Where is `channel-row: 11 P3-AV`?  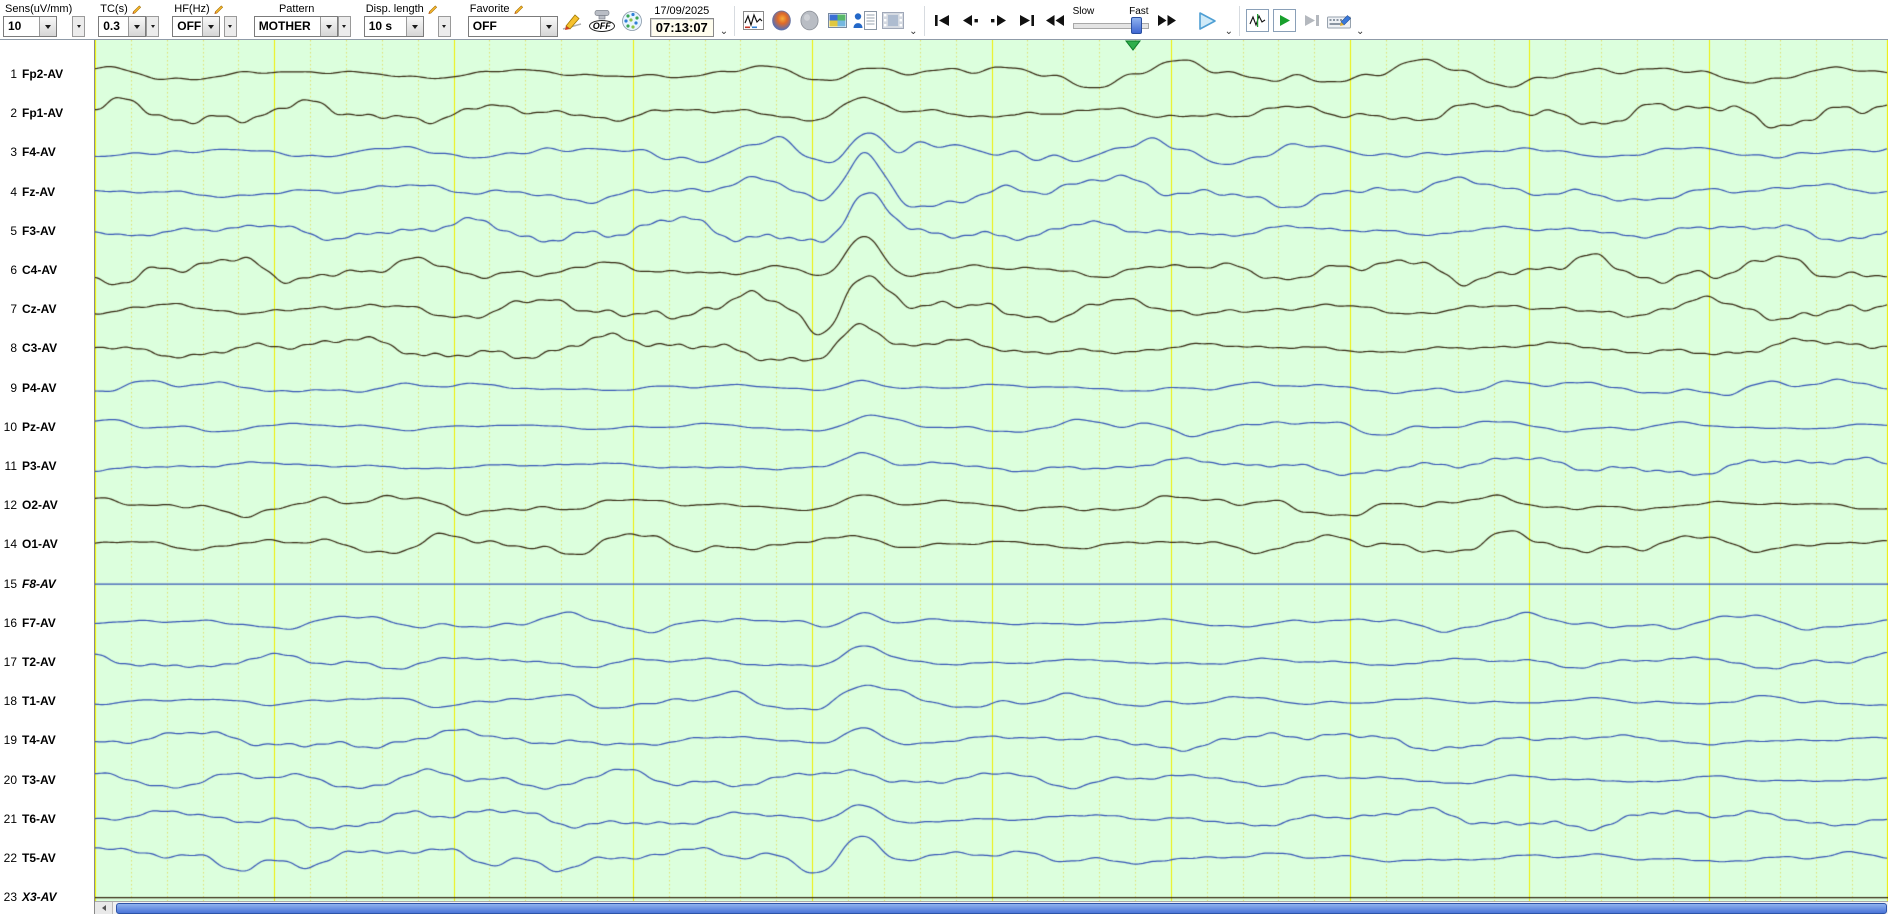 channel-row: 11 P3-AV is located at coordinates (47, 466).